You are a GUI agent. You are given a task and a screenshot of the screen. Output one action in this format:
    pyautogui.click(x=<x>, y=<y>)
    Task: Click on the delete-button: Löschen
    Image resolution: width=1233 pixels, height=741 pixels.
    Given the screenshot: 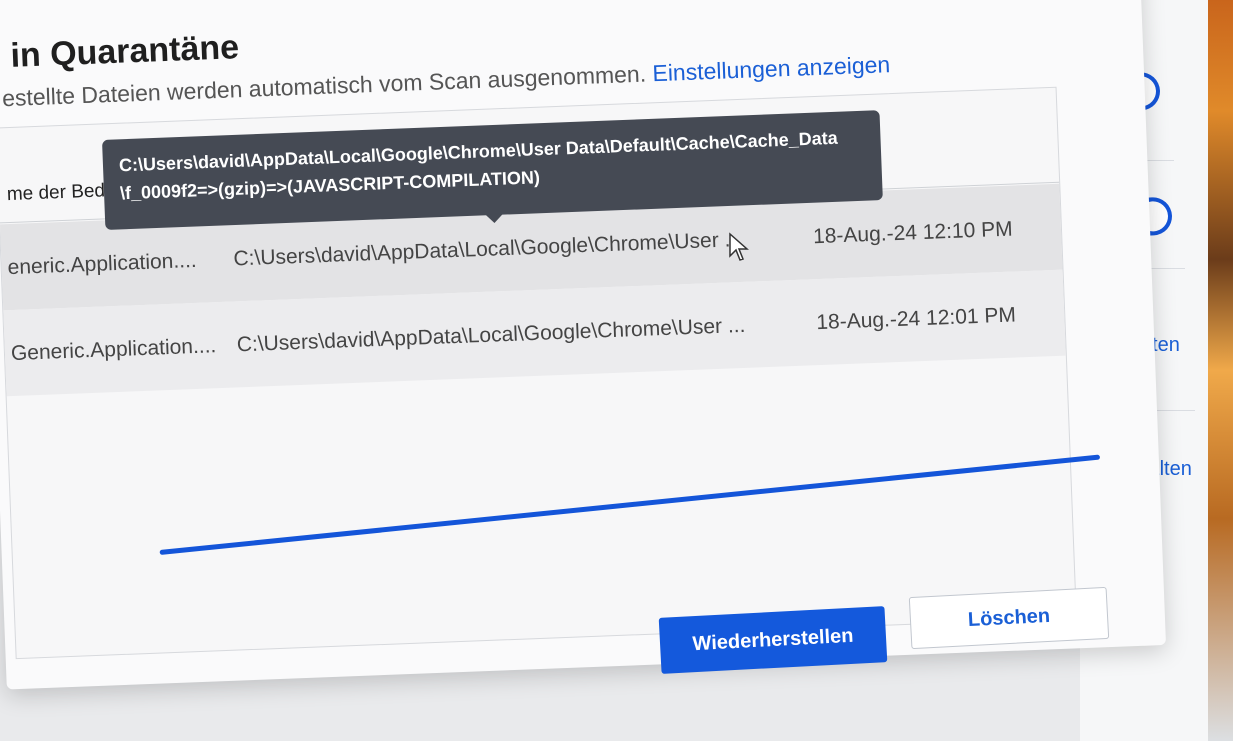 What is the action you would take?
    pyautogui.click(x=1009, y=618)
    